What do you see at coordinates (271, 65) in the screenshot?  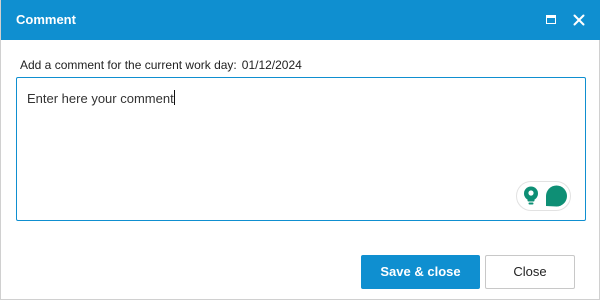 I see `work-day-date: 01/12/2024` at bounding box center [271, 65].